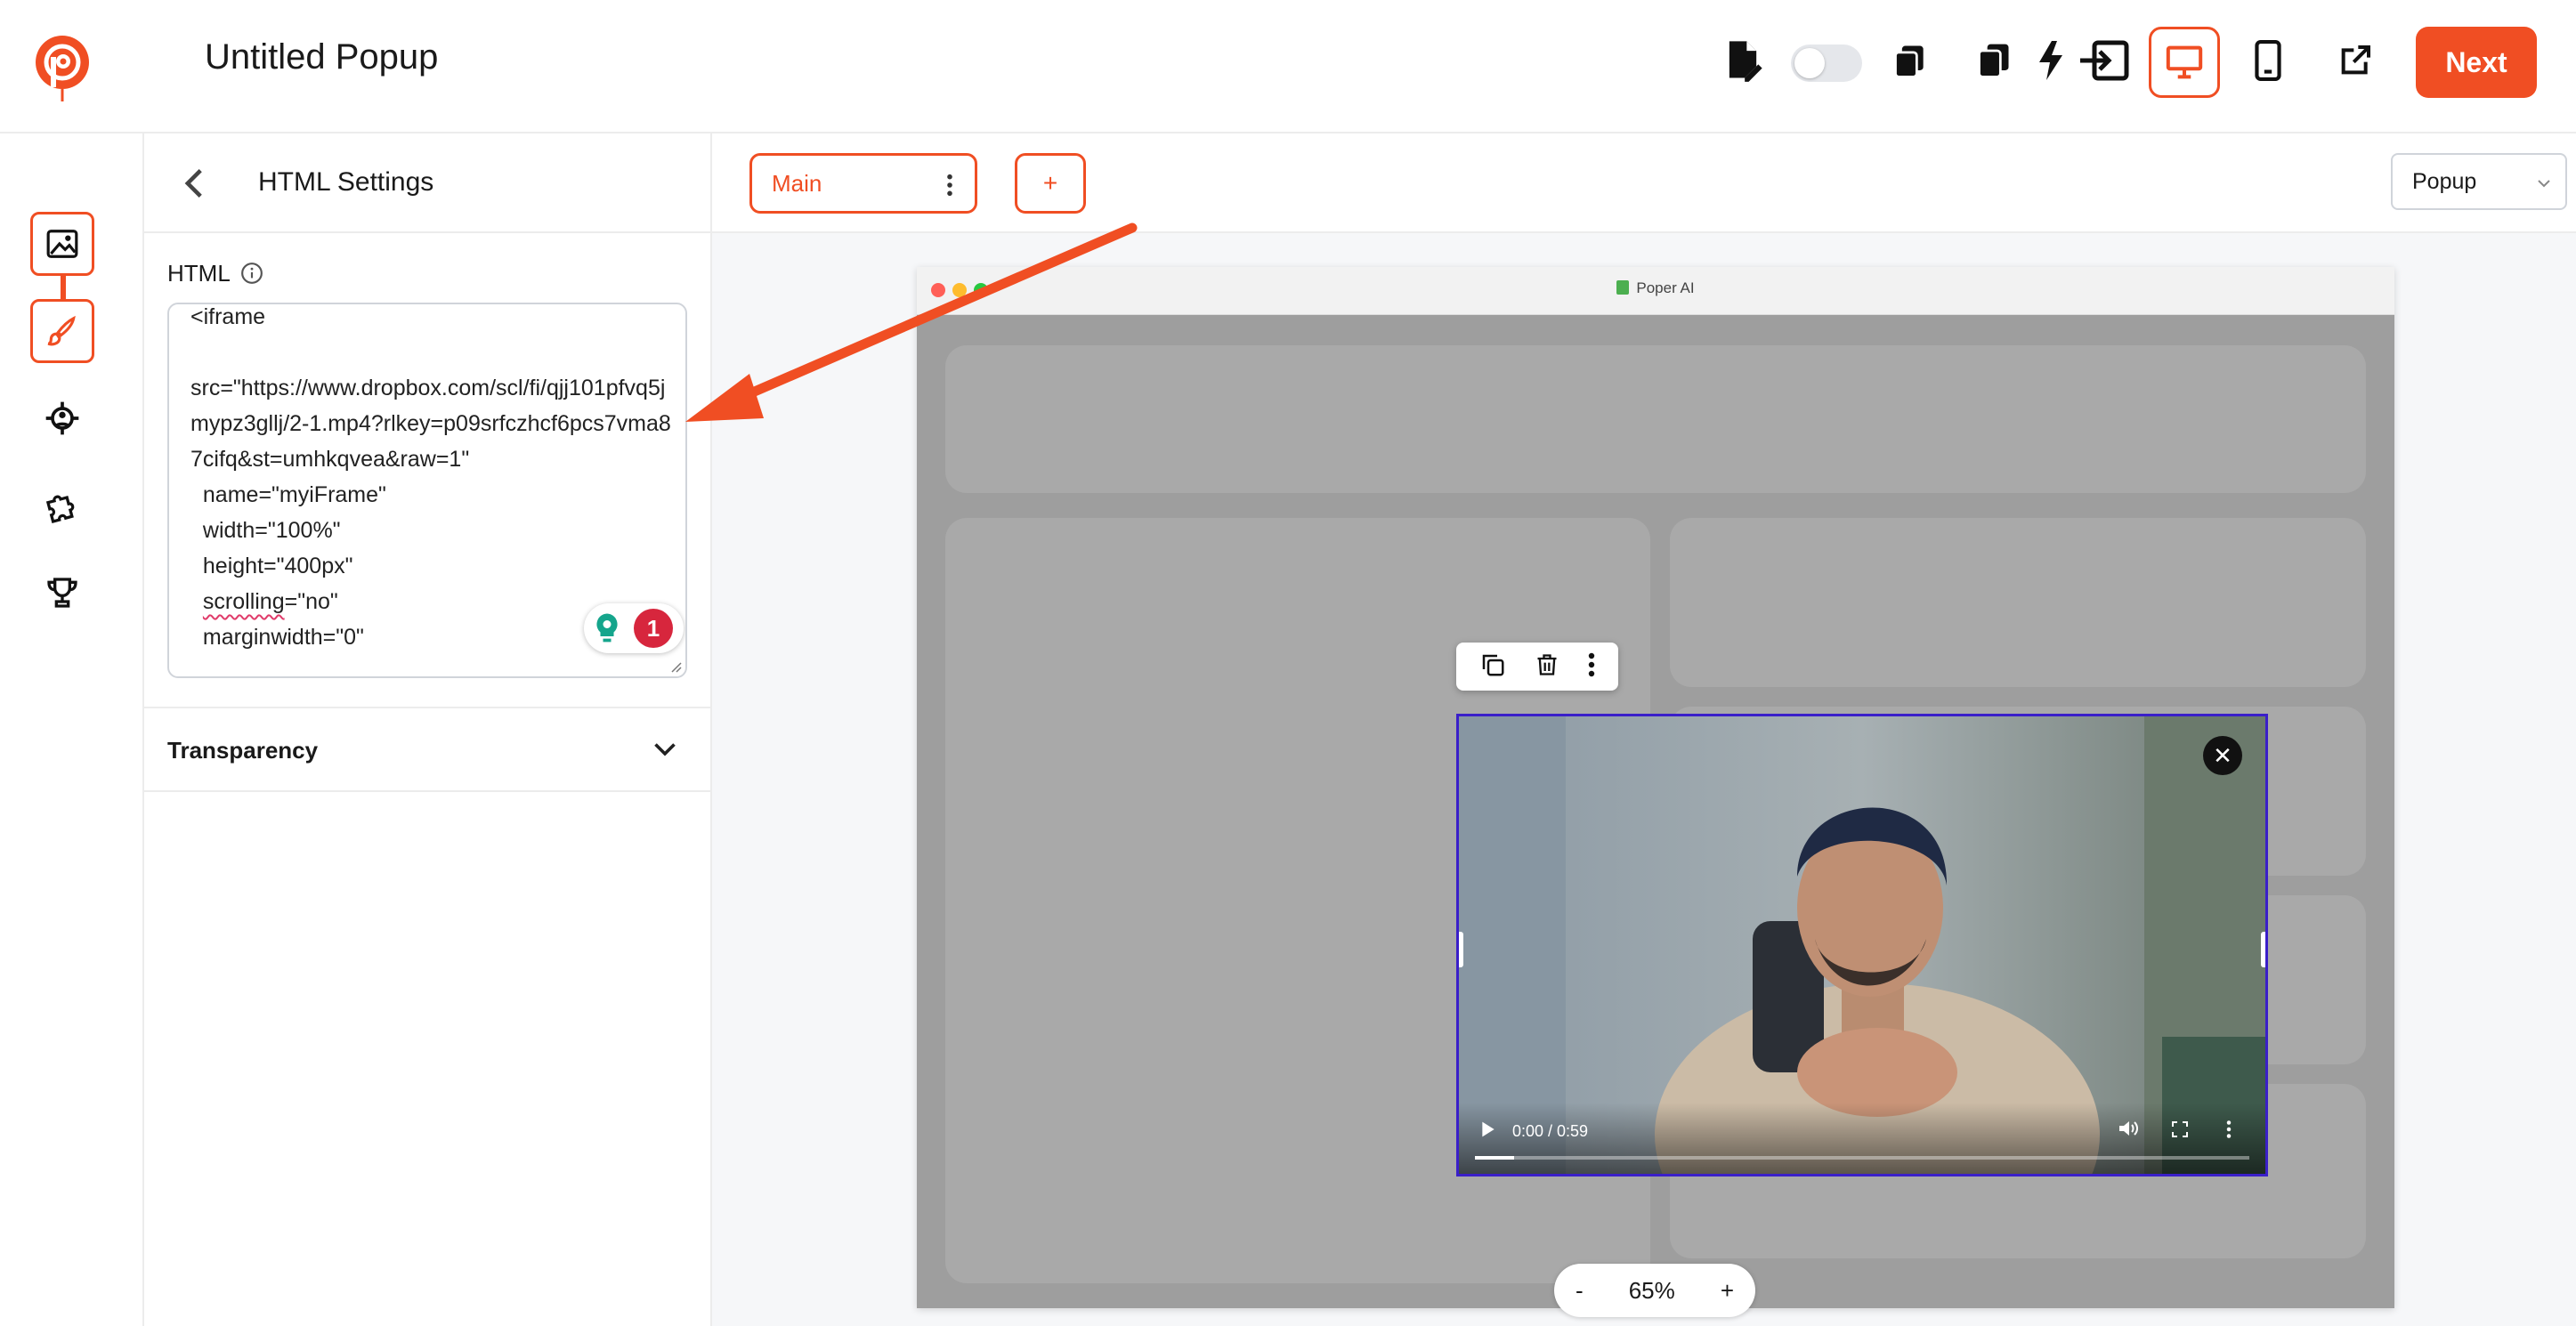 This screenshot has width=2576, height=1326. Describe the element at coordinates (428, 749) in the screenshot. I see `transparency-accordion: Transparency` at that location.